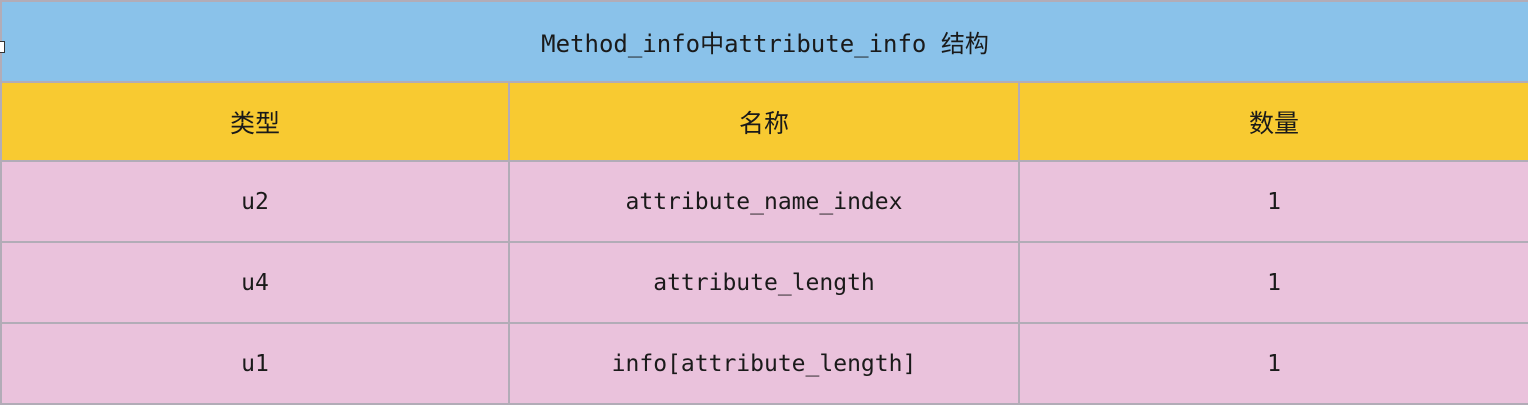 The height and width of the screenshot is (413, 1528). I want to click on cell-type: u2, so click(255, 201).